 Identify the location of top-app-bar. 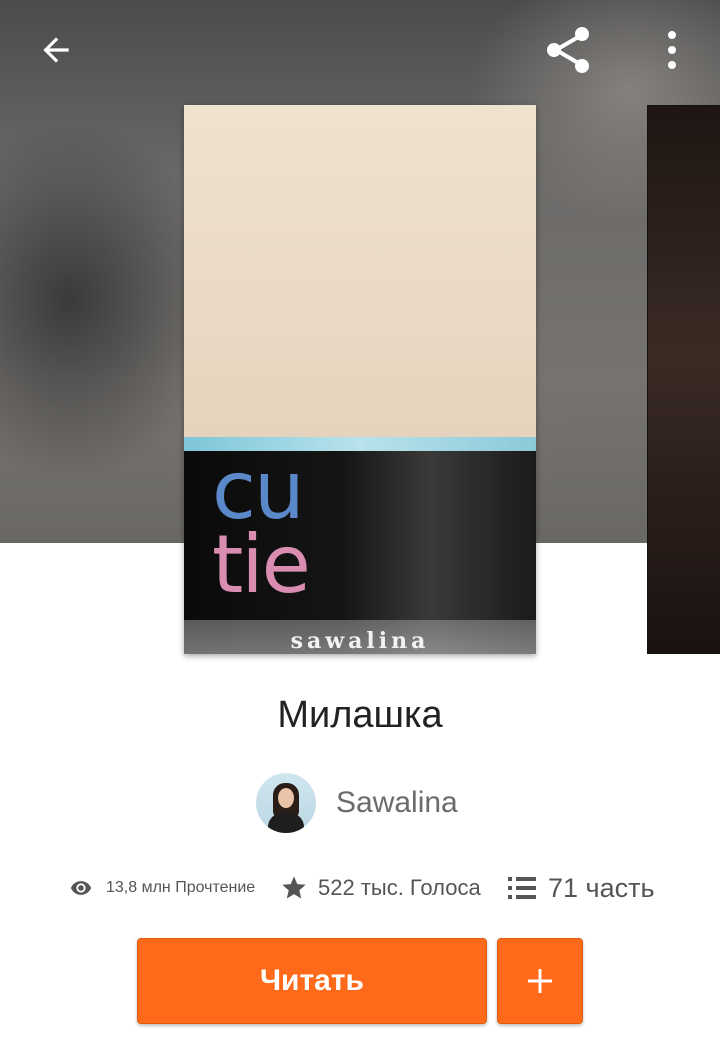
(360, 50).